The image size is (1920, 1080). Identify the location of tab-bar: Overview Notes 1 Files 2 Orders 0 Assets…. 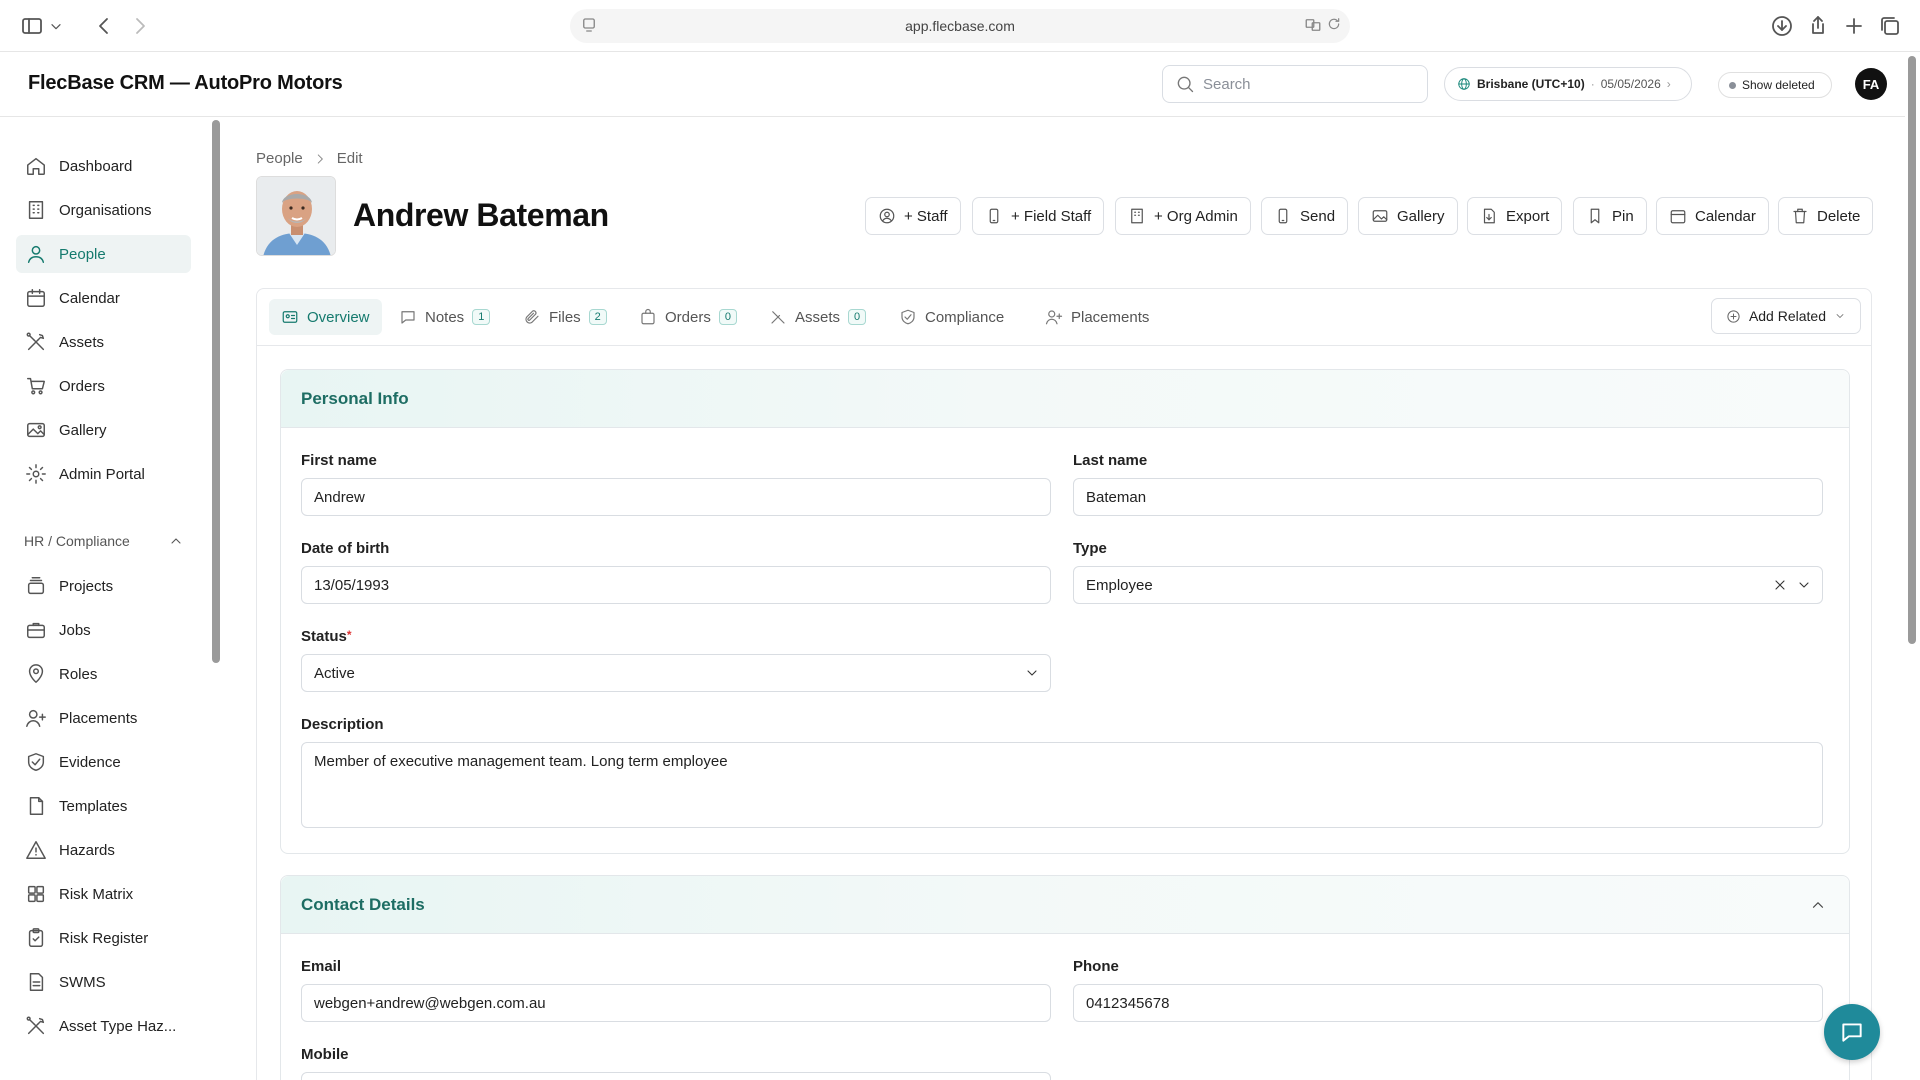
(1064, 317).